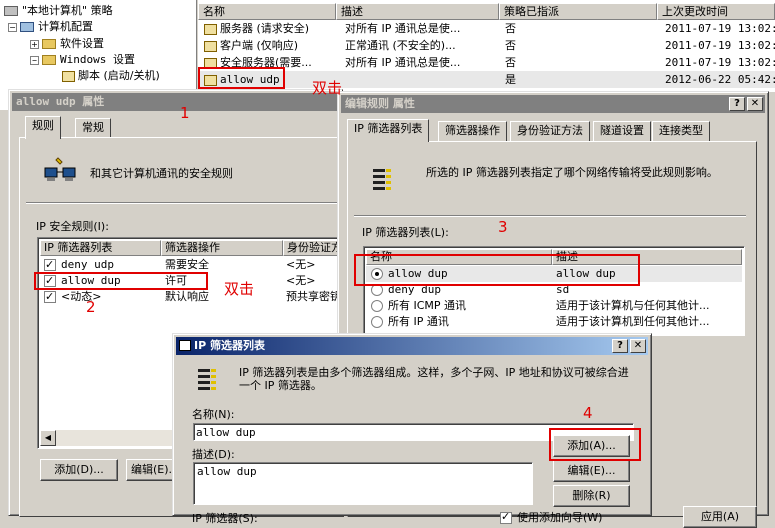 The height and width of the screenshot is (528, 775). What do you see at coordinates (72, 226) in the screenshot?
I see `ip-rules-label: IP 安全规则(I):` at bounding box center [72, 226].